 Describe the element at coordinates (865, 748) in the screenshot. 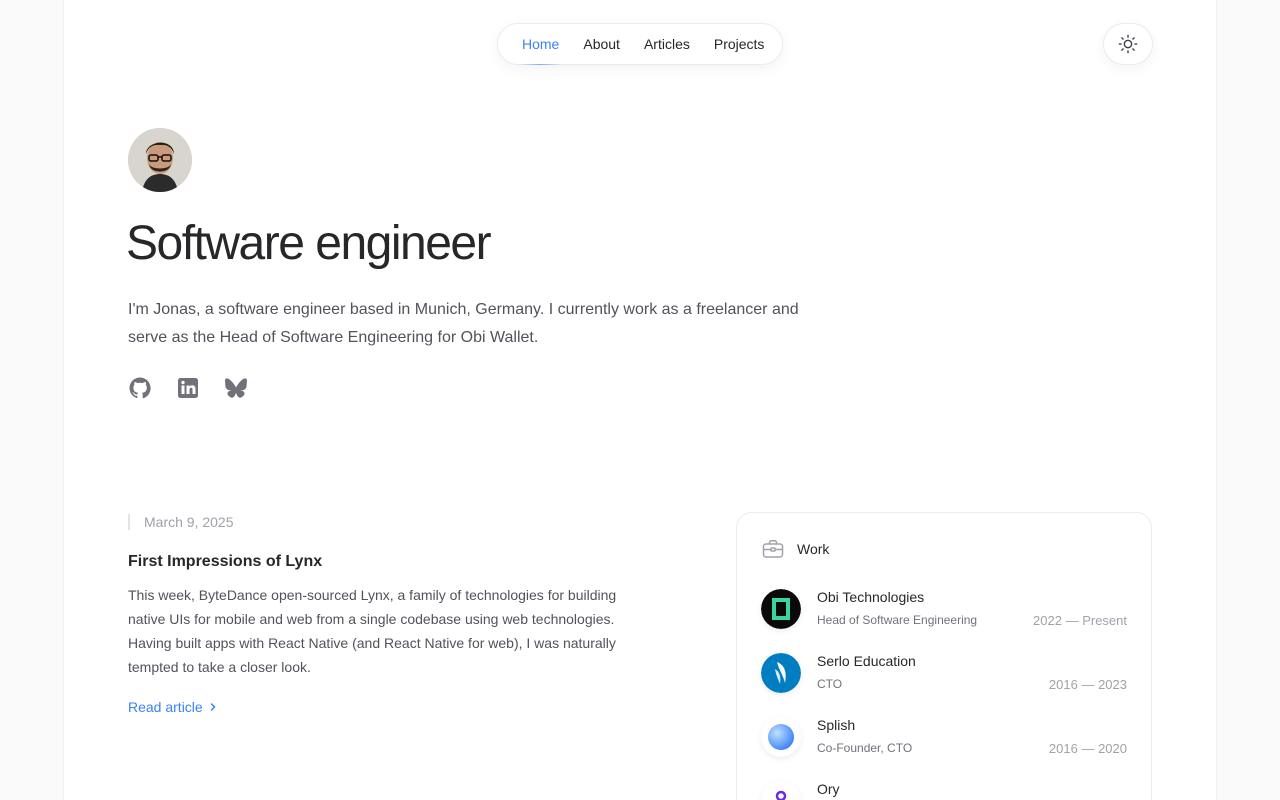

I see `job-role: Co-Founder, CTO` at that location.